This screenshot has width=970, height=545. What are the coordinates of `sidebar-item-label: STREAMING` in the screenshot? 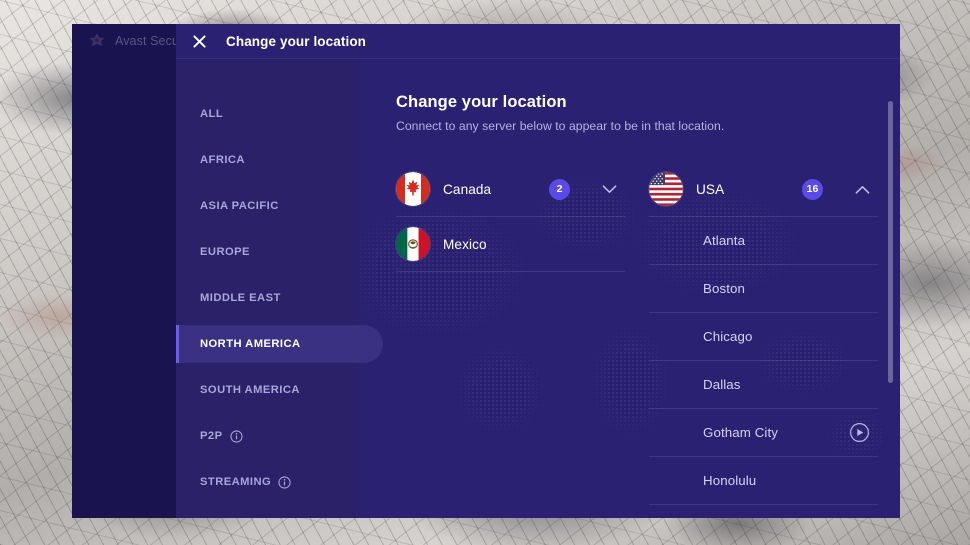 It's located at (236, 482).